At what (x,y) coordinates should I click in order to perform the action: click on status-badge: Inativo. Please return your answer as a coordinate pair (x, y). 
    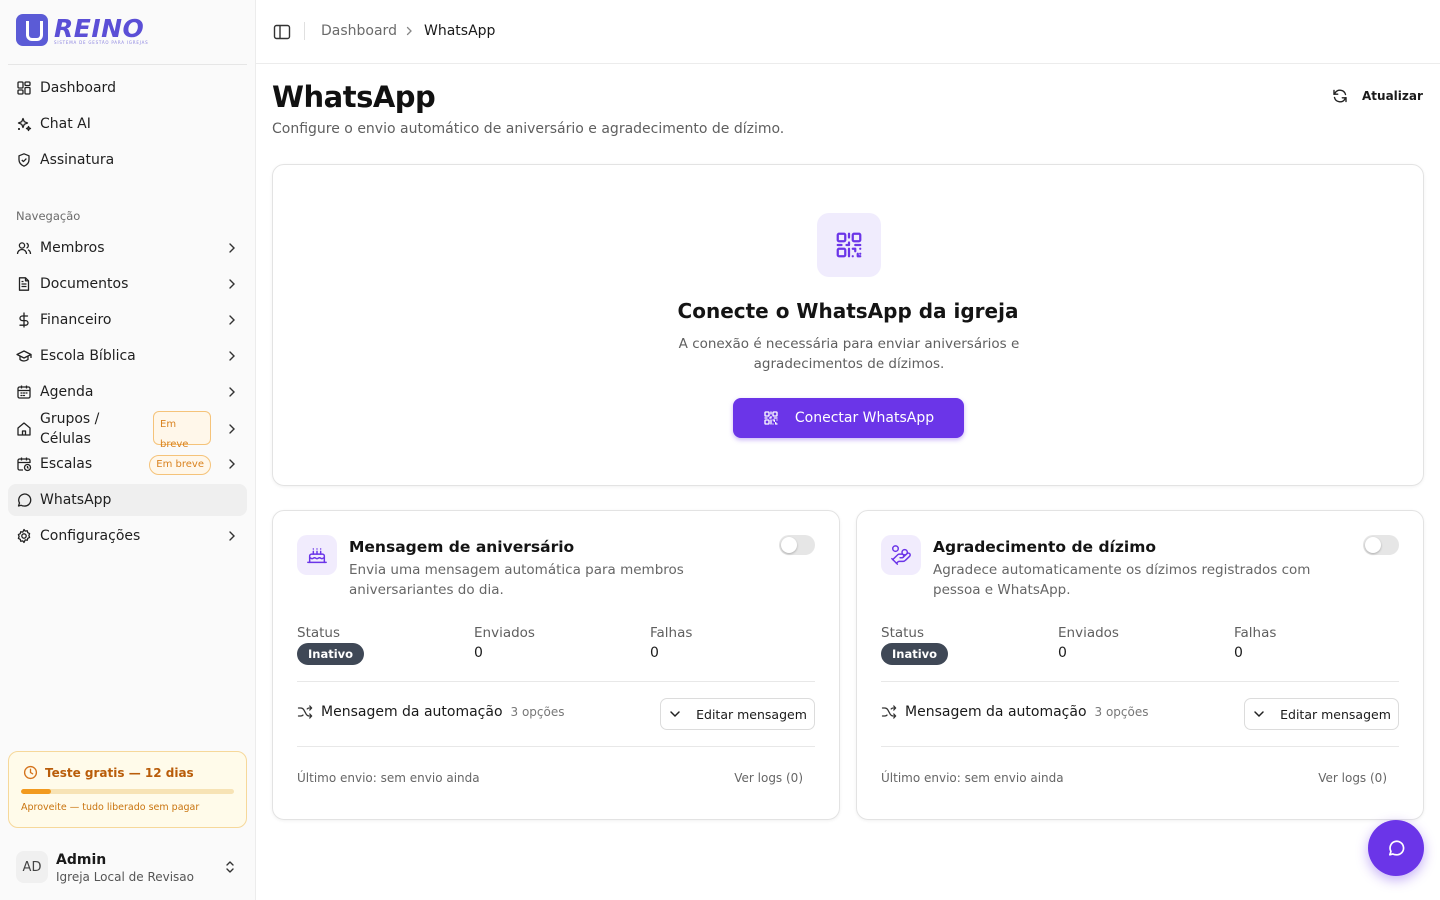
    Looking at the image, I should click on (331, 654).